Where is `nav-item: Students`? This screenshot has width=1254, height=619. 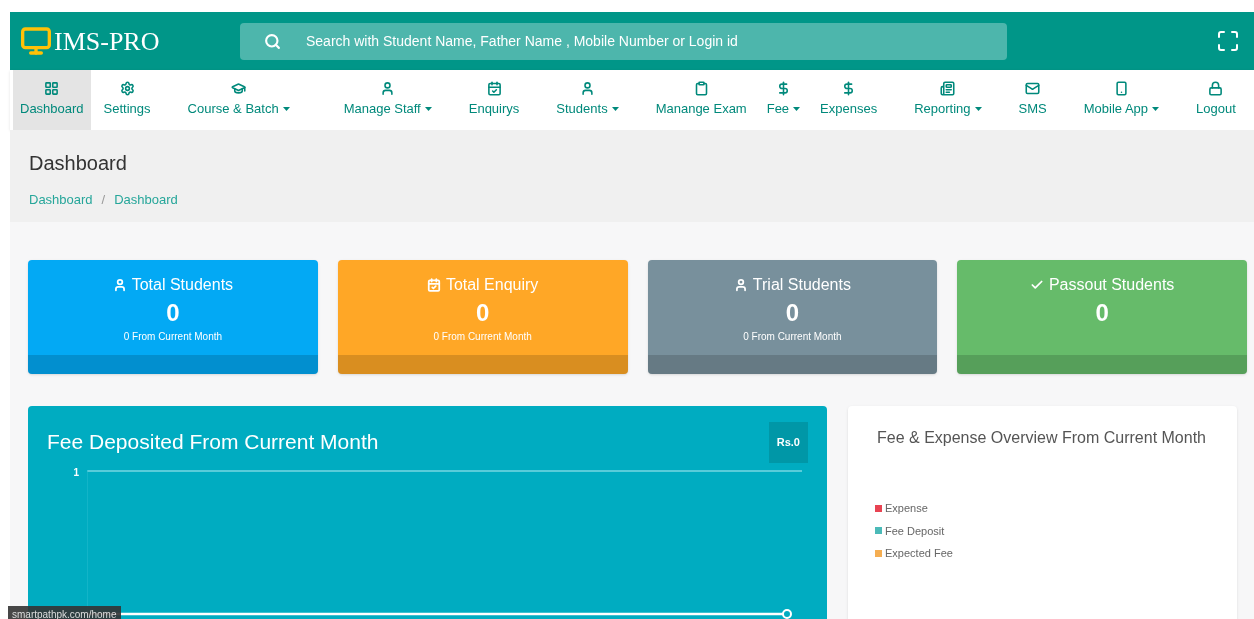 nav-item: Students is located at coordinates (587, 100).